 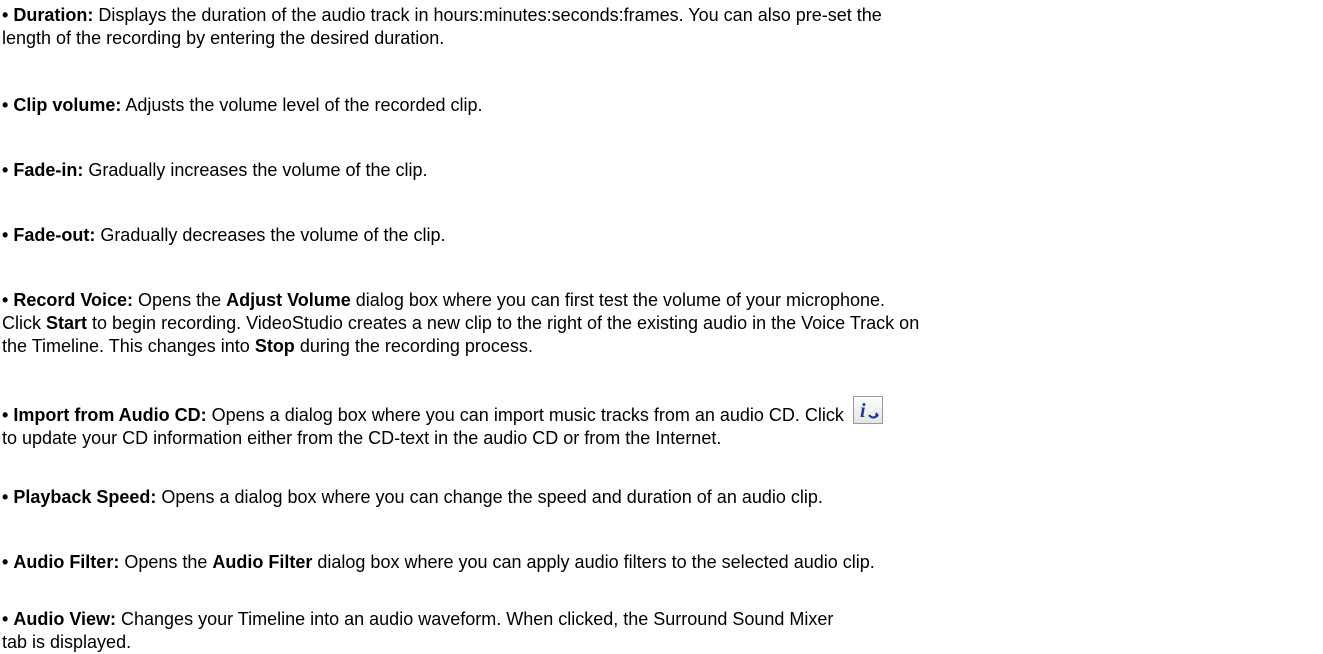 I want to click on term-clip-volume: Clip volume:, so click(x=67, y=105).